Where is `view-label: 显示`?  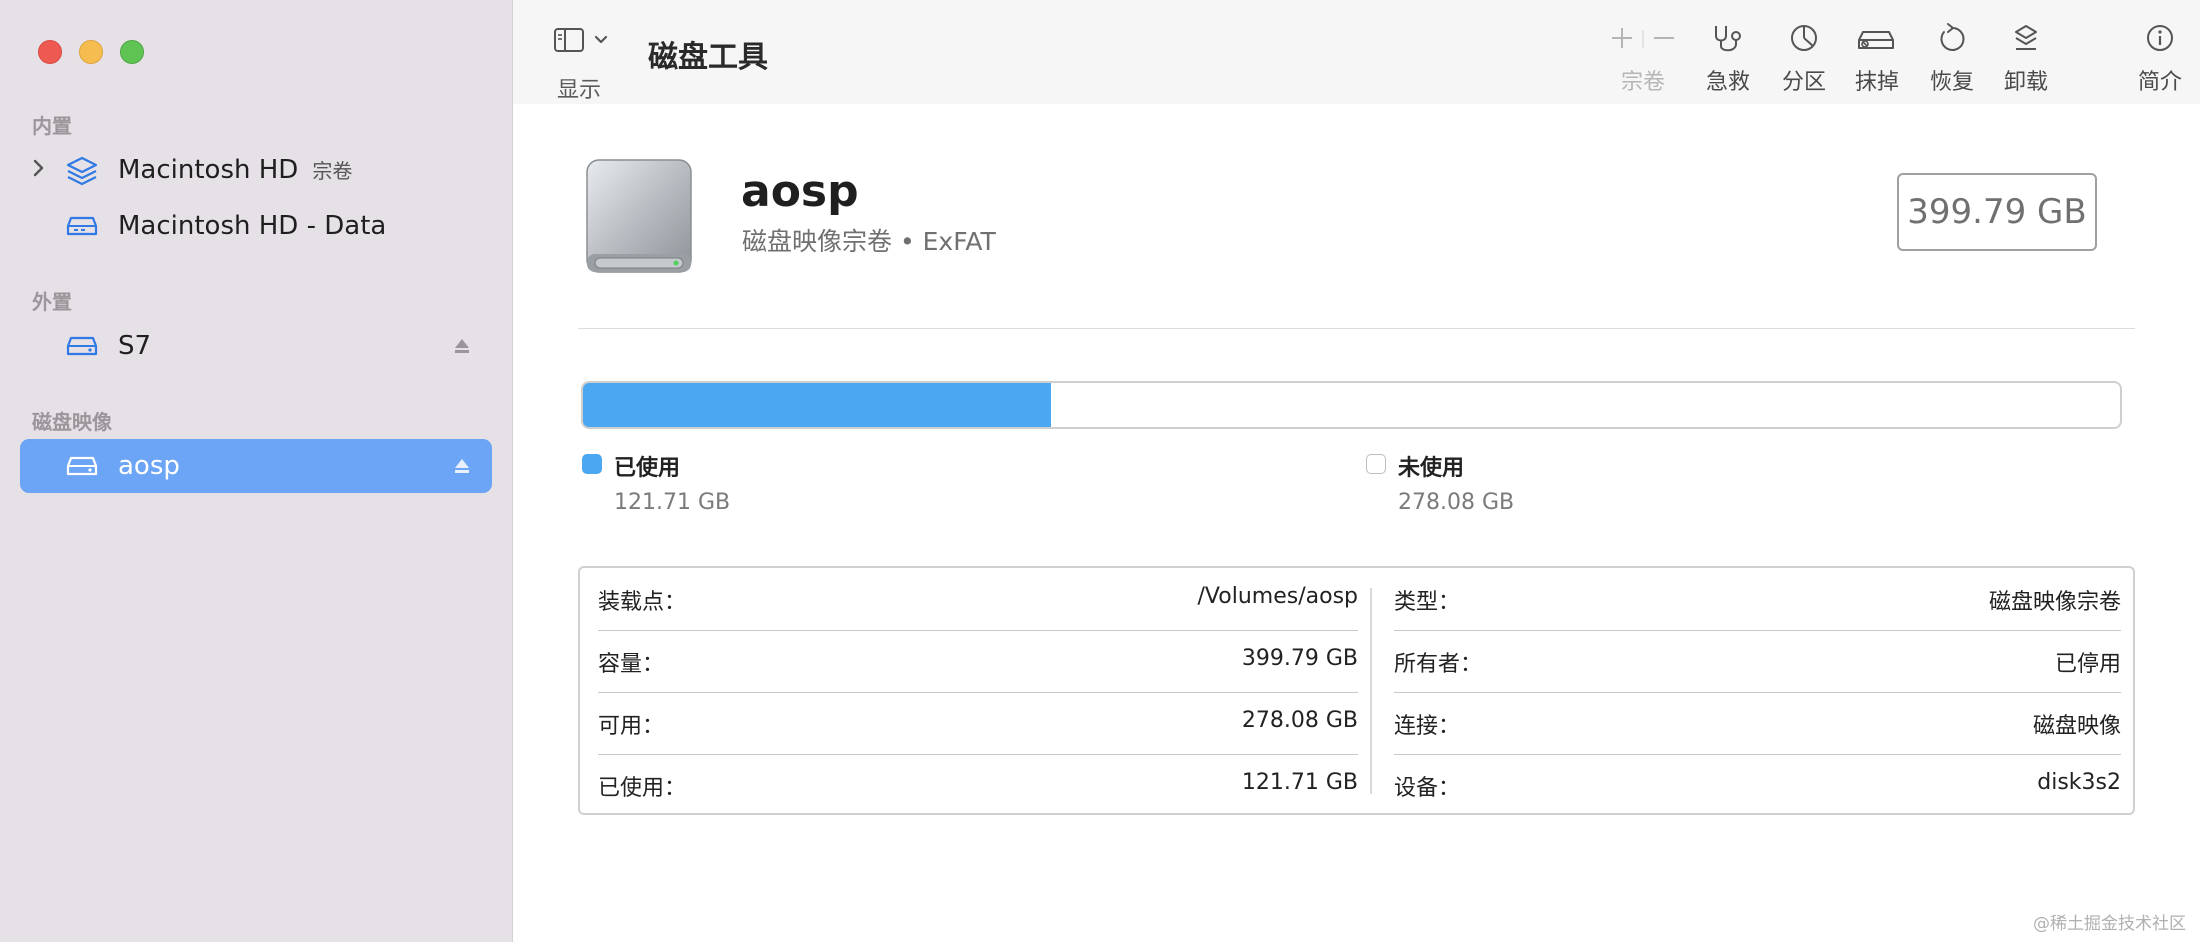
view-label: 显示 is located at coordinates (579, 90).